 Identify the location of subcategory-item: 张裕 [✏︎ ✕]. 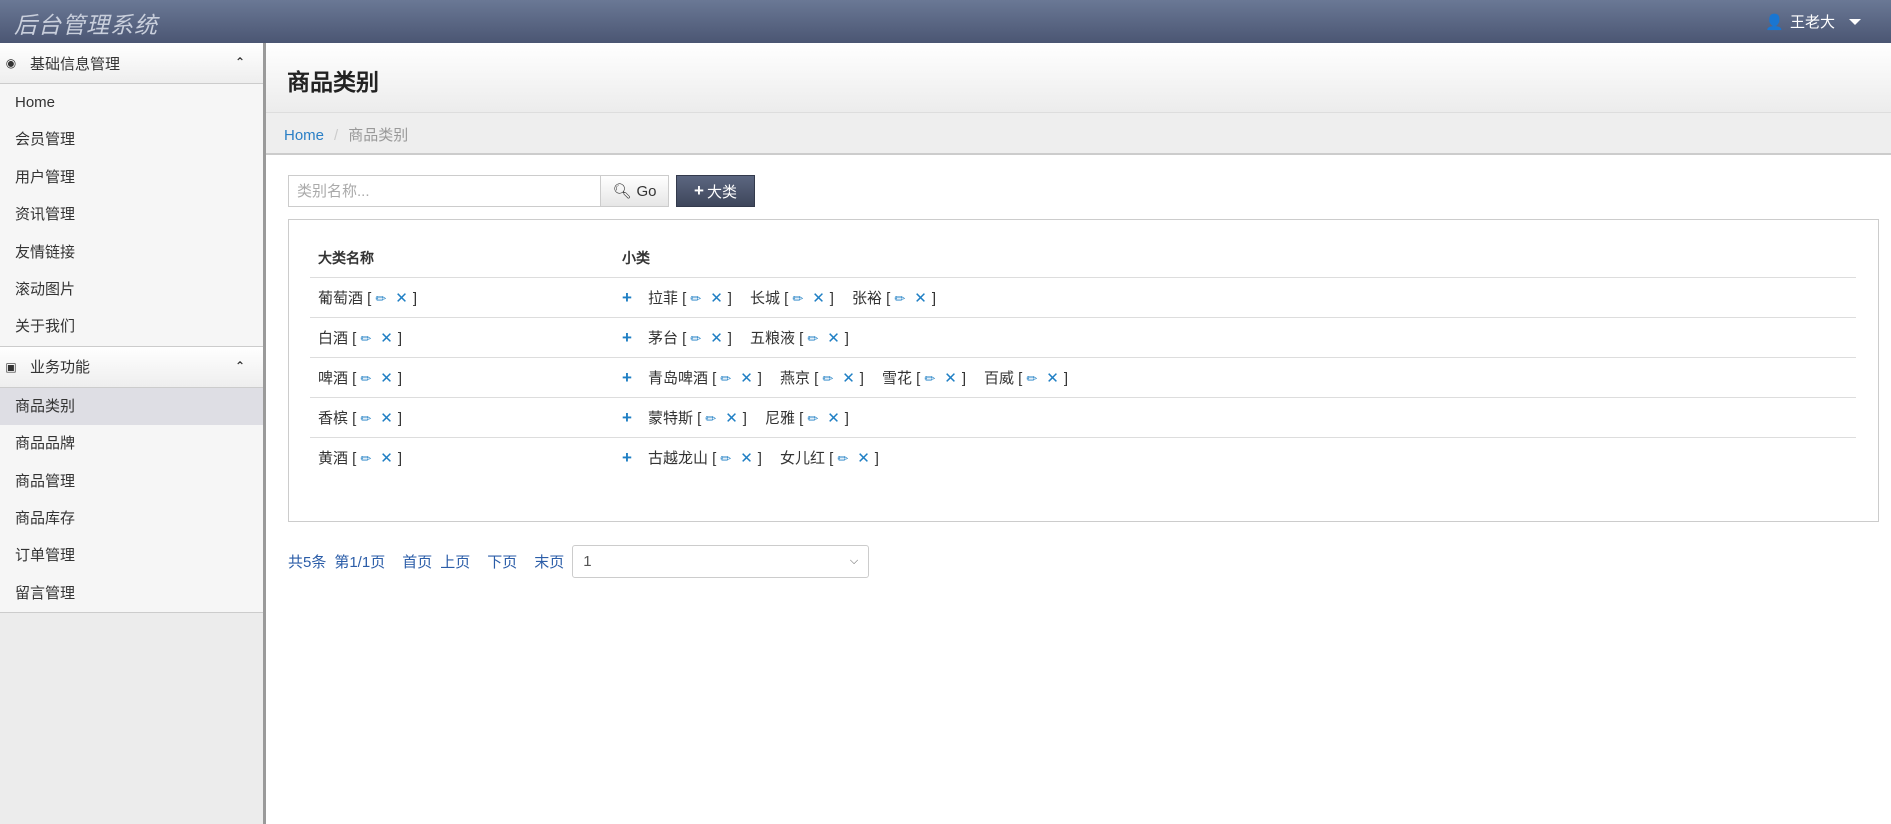
(894, 298).